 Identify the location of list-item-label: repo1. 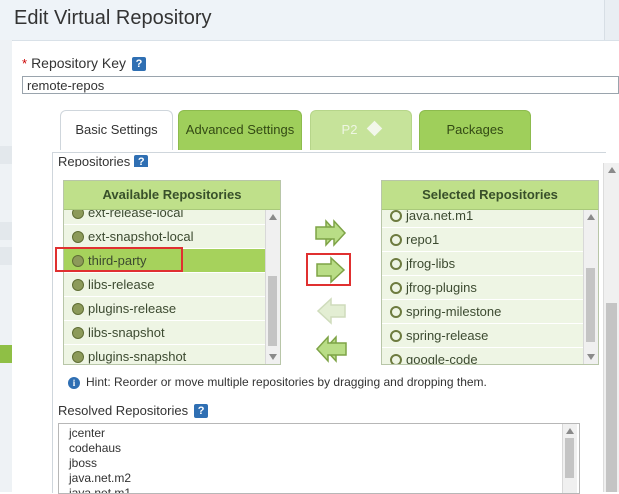
(423, 239).